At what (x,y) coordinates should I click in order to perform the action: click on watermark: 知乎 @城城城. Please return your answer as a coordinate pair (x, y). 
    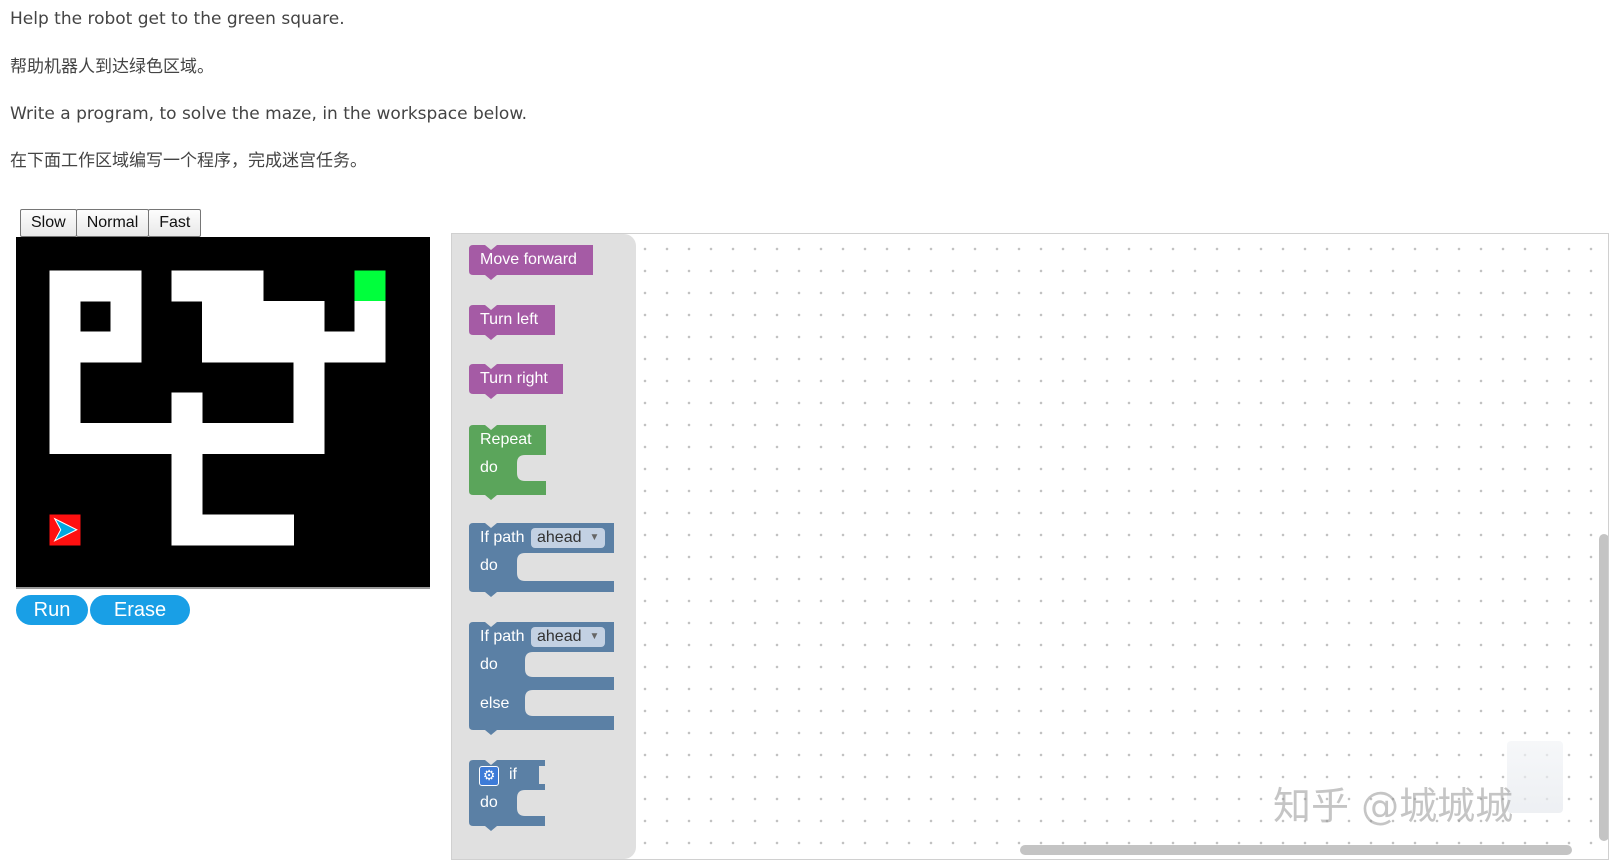
    Looking at the image, I should click on (1393, 806).